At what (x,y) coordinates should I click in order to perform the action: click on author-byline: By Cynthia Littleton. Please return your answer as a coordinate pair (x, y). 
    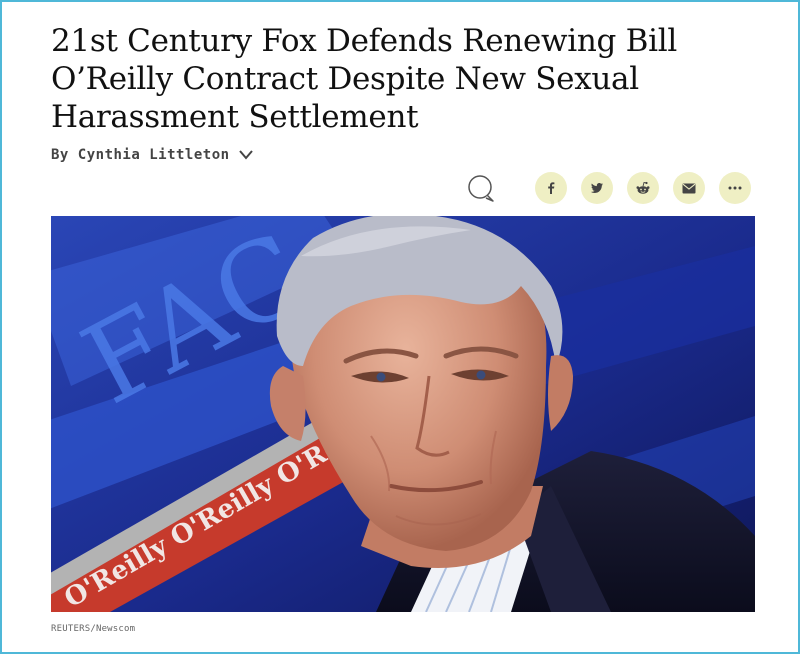
    Looking at the image, I should click on (152, 155).